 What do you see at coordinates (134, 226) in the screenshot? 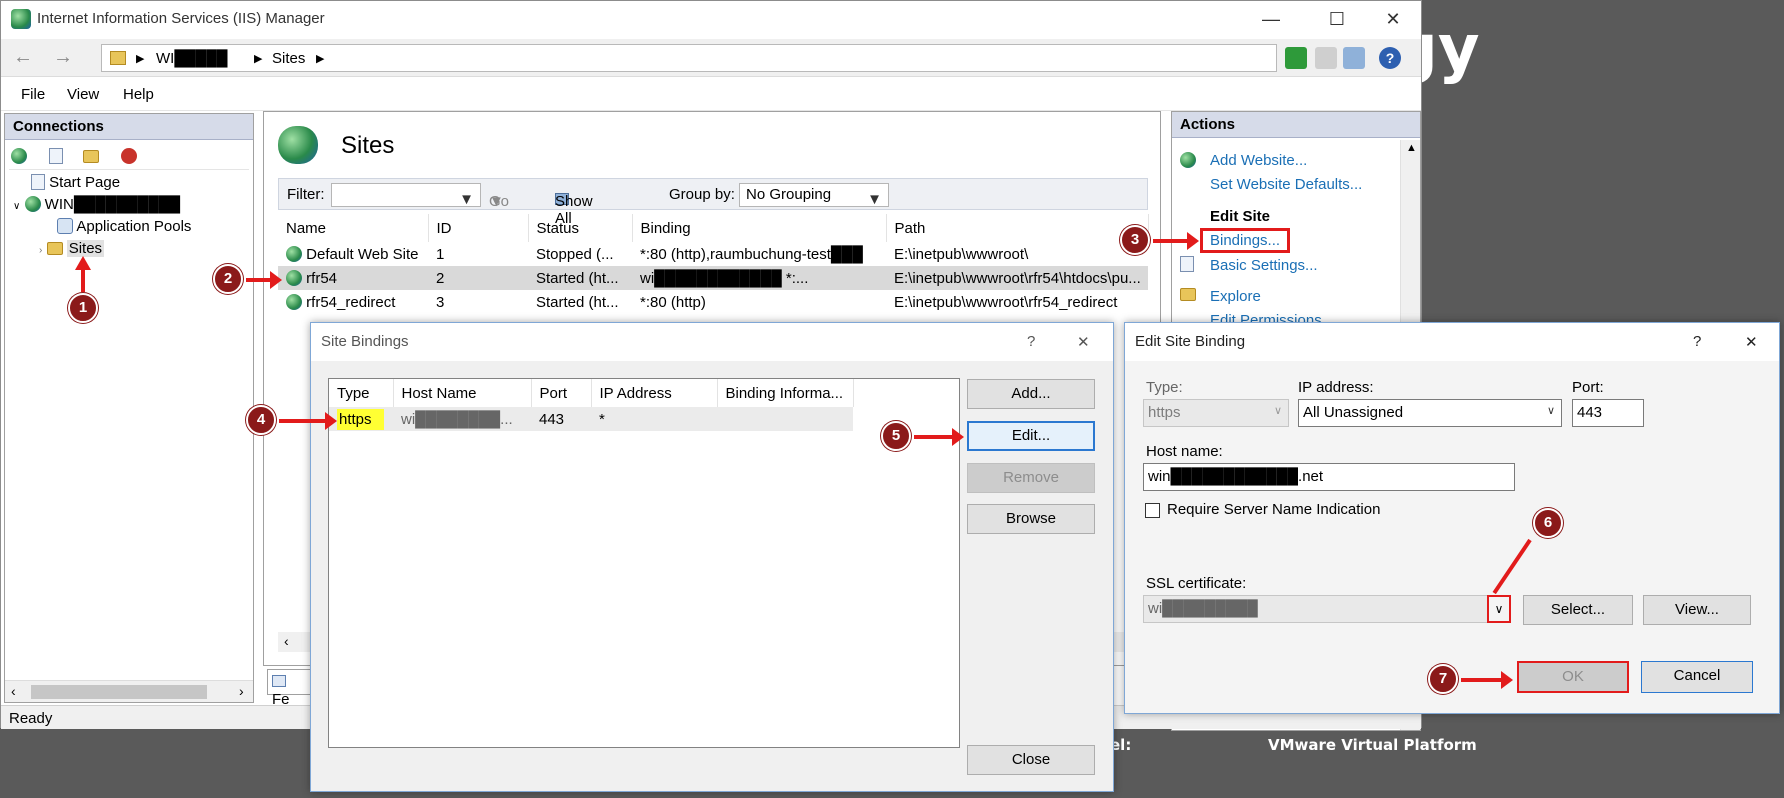
I see `tree-label: Application Pools` at bounding box center [134, 226].